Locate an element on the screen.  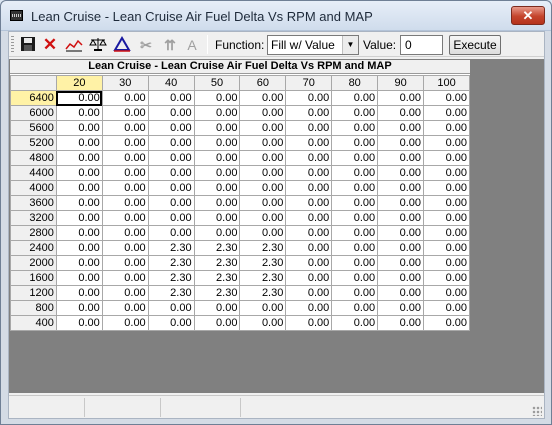
row-header: 3200 is located at coordinates (33, 218).